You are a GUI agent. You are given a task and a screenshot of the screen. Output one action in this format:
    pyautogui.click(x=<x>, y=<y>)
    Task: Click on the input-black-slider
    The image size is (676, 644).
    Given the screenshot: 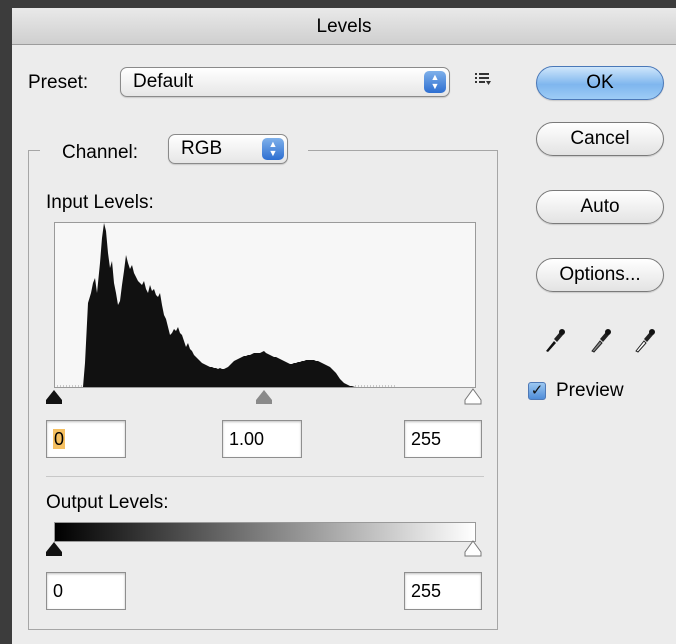 What is the action you would take?
    pyautogui.click(x=54, y=395)
    